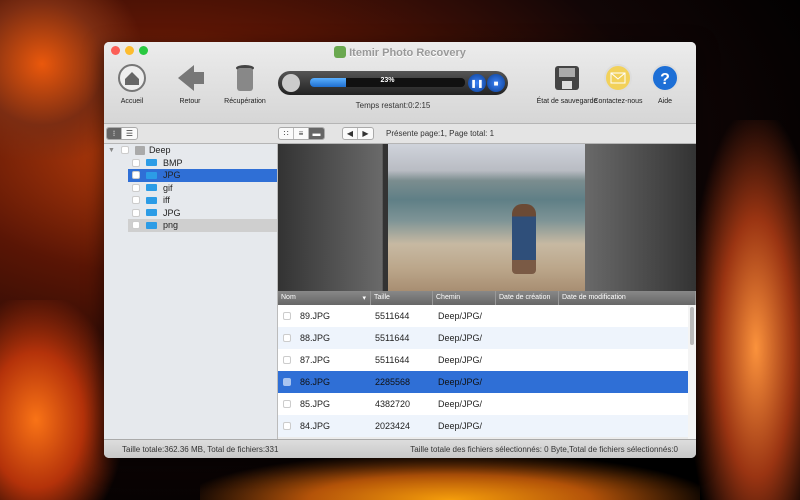 Image resolution: width=800 pixels, height=500 pixels. I want to click on table-row: 88.JPG 5511644 Deep/JPG/, so click(483, 338).